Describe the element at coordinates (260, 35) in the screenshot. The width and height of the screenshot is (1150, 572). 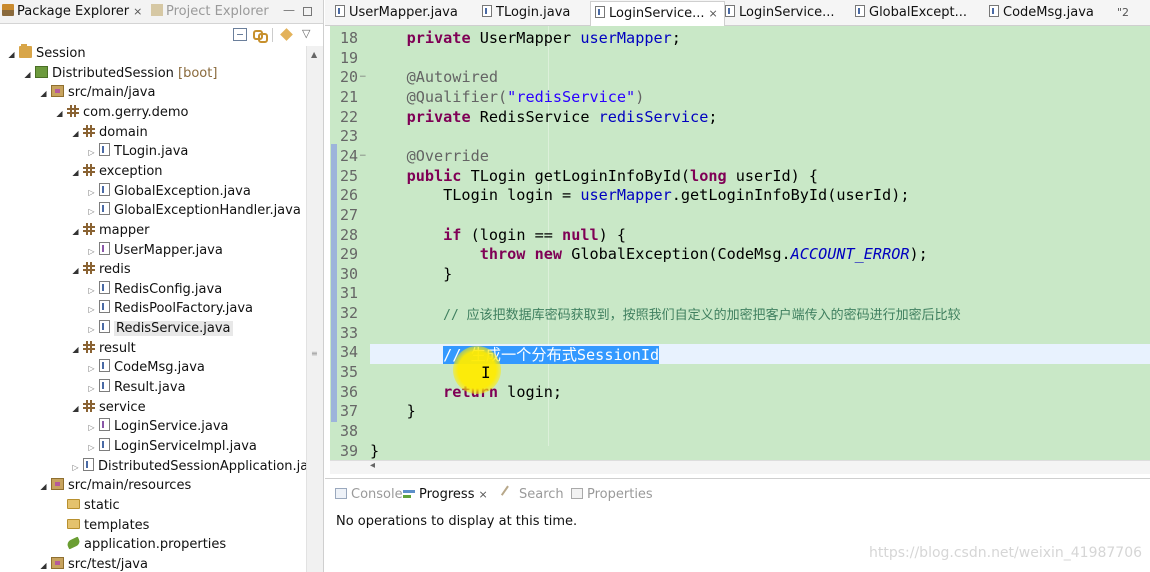
I see `link-with-editor-icon` at that location.